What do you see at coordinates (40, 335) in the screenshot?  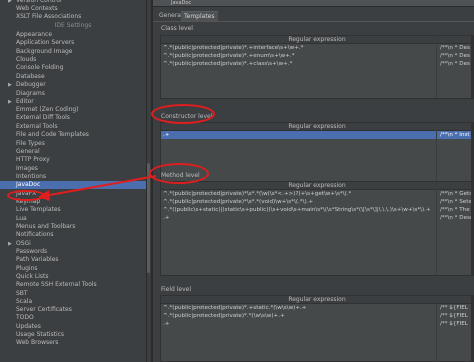 I see `sidebar-item-usage-statistics: Usage Statistics` at bounding box center [40, 335].